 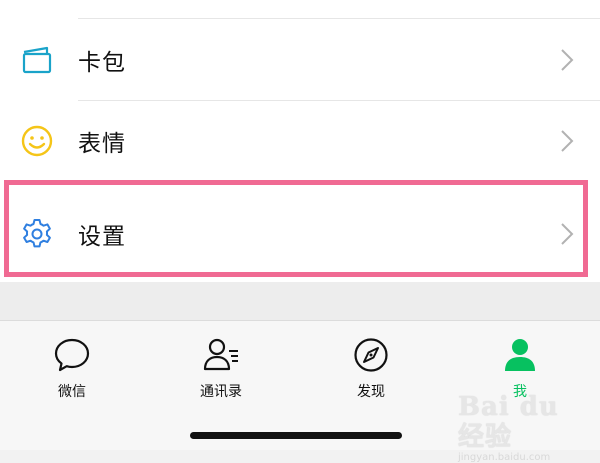 What do you see at coordinates (221, 392) in the screenshot?
I see `tab-label: 通讯录` at bounding box center [221, 392].